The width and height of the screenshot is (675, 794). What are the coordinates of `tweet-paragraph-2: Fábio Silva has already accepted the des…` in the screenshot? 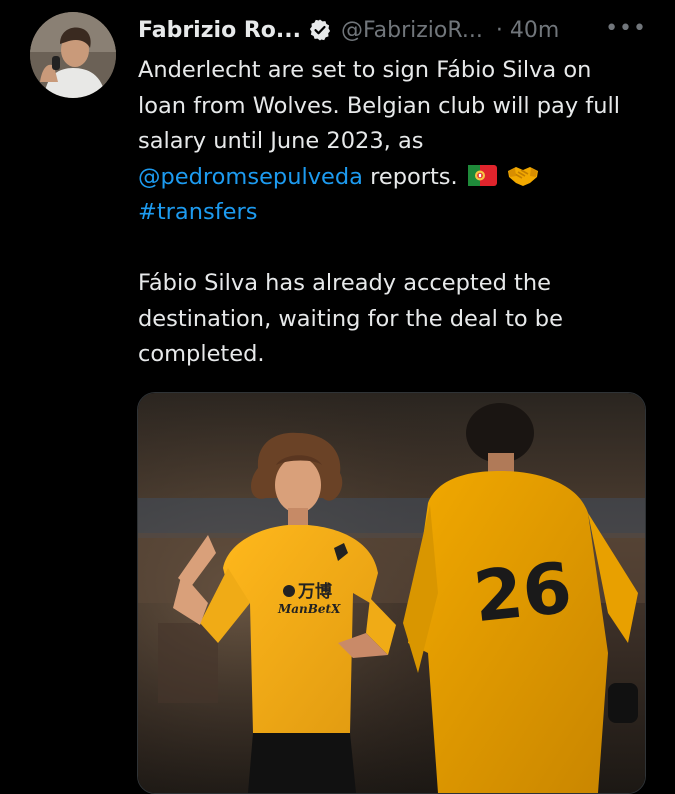 It's located at (393, 319).